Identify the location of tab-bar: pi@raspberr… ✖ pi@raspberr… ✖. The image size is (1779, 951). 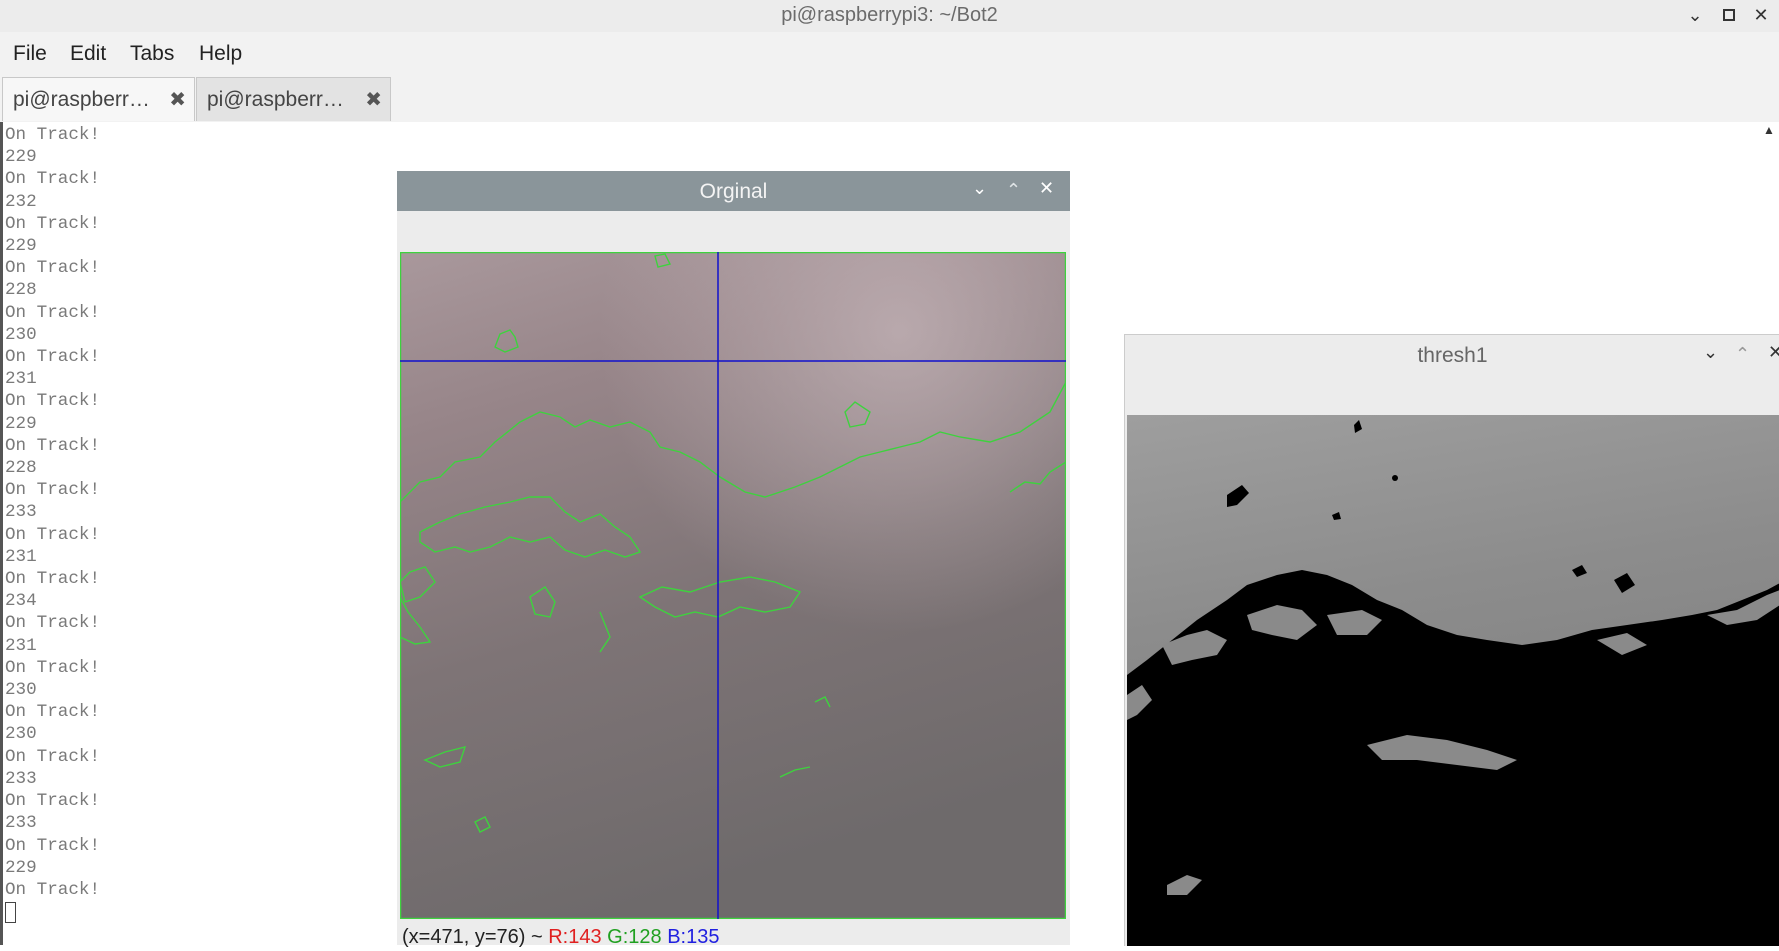
(889, 99).